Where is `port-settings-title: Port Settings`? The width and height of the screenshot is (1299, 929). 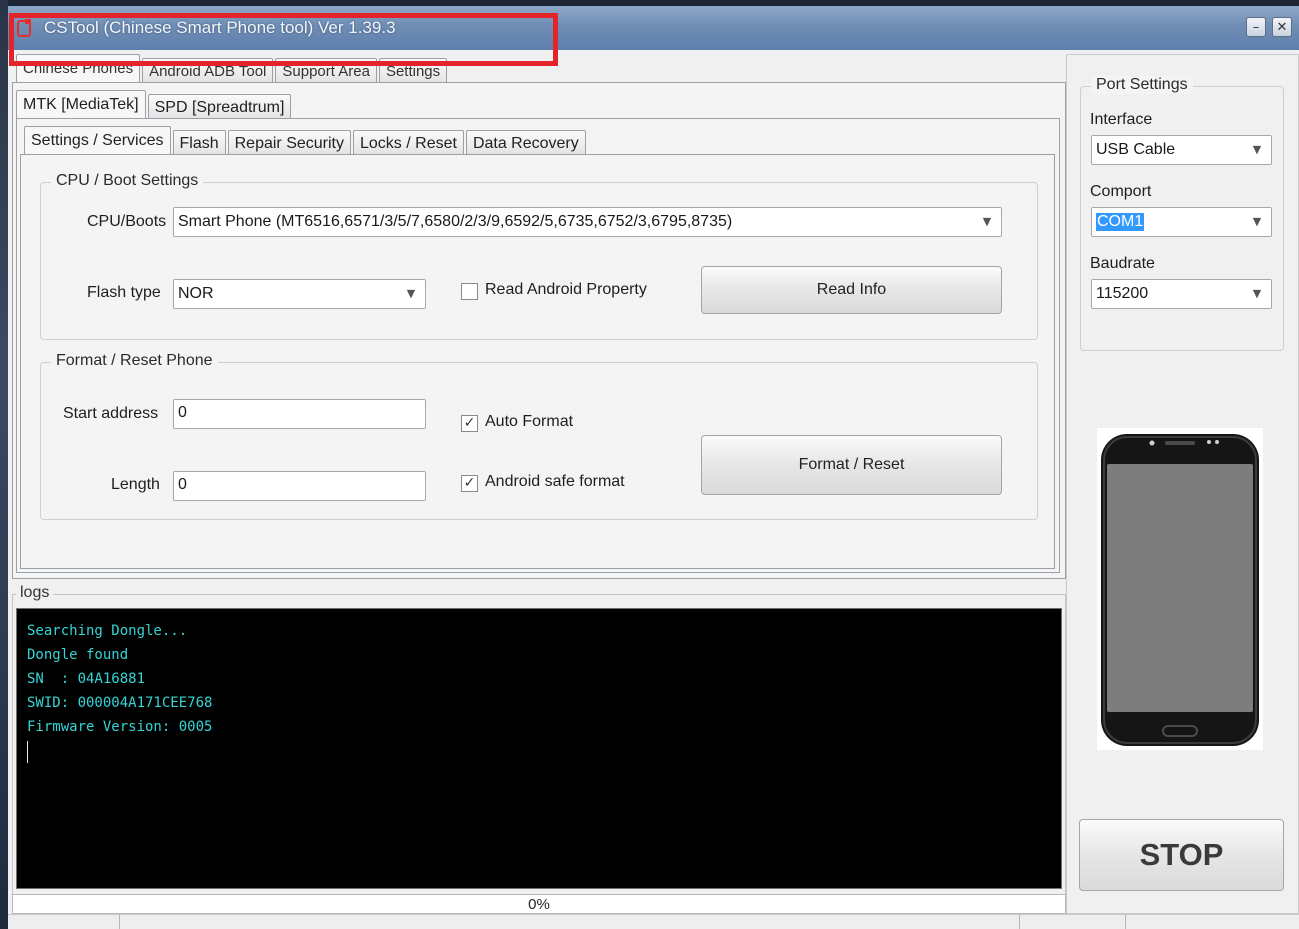
port-settings-title: Port Settings is located at coordinates (1142, 85).